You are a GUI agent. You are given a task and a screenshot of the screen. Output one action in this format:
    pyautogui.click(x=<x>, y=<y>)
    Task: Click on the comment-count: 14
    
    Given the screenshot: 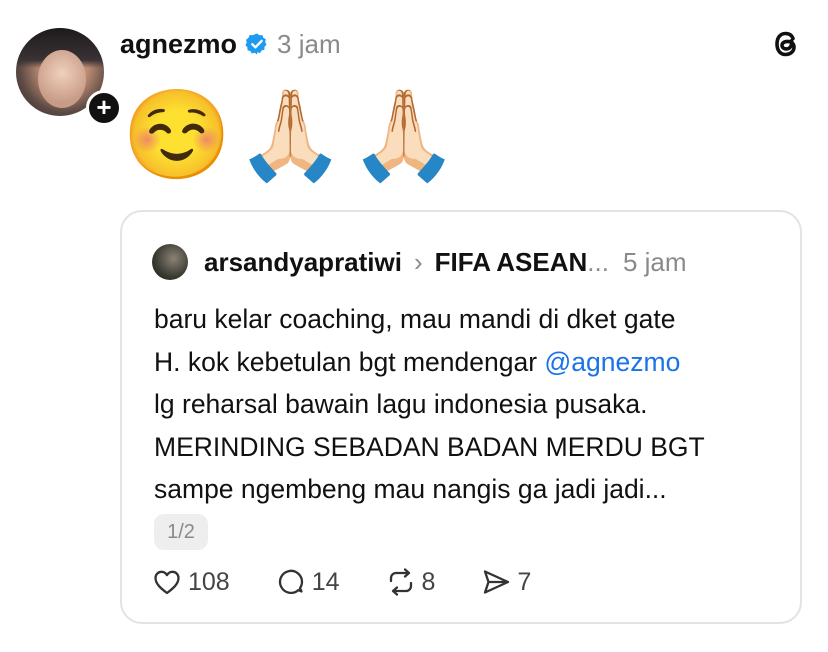 What is the action you would take?
    pyautogui.click(x=325, y=581)
    